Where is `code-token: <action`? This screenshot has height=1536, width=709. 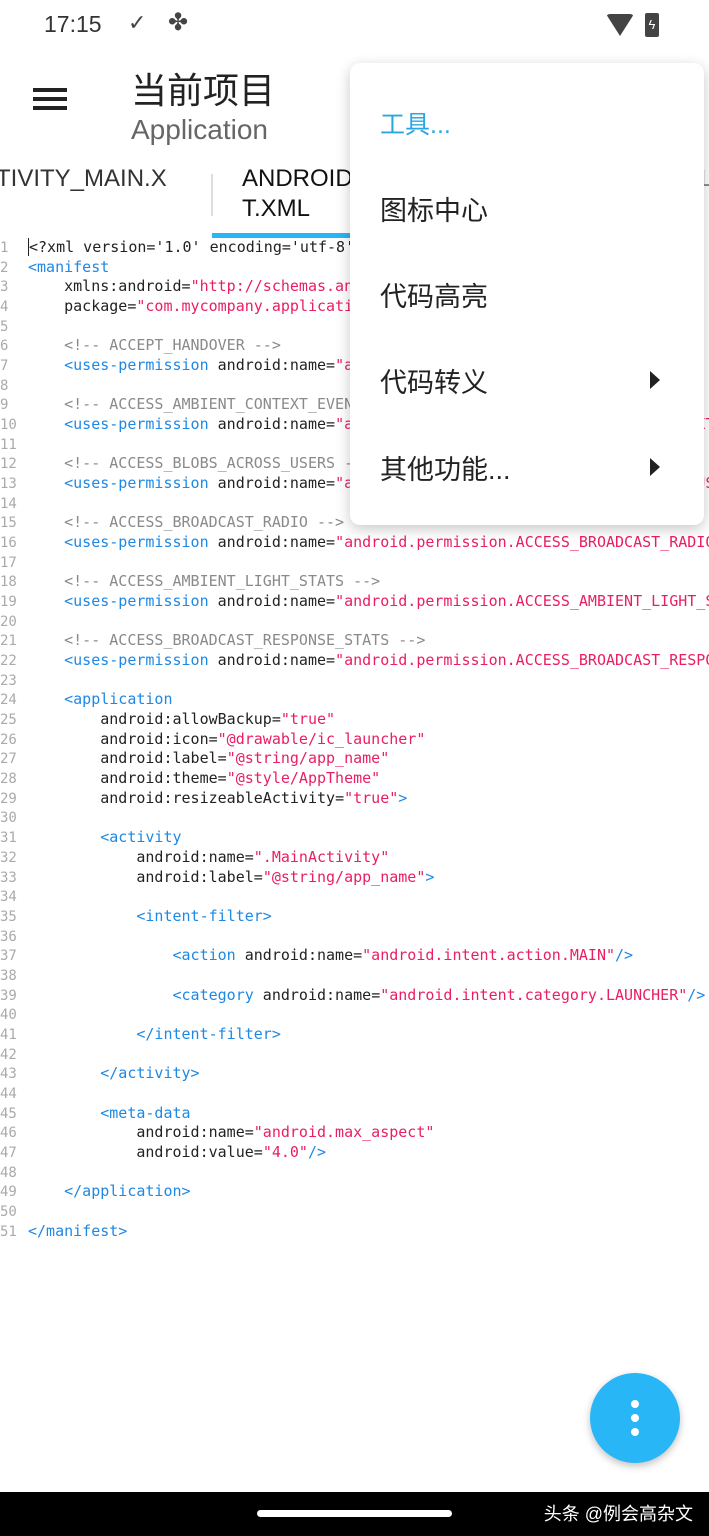 code-token: <action is located at coordinates (204, 955).